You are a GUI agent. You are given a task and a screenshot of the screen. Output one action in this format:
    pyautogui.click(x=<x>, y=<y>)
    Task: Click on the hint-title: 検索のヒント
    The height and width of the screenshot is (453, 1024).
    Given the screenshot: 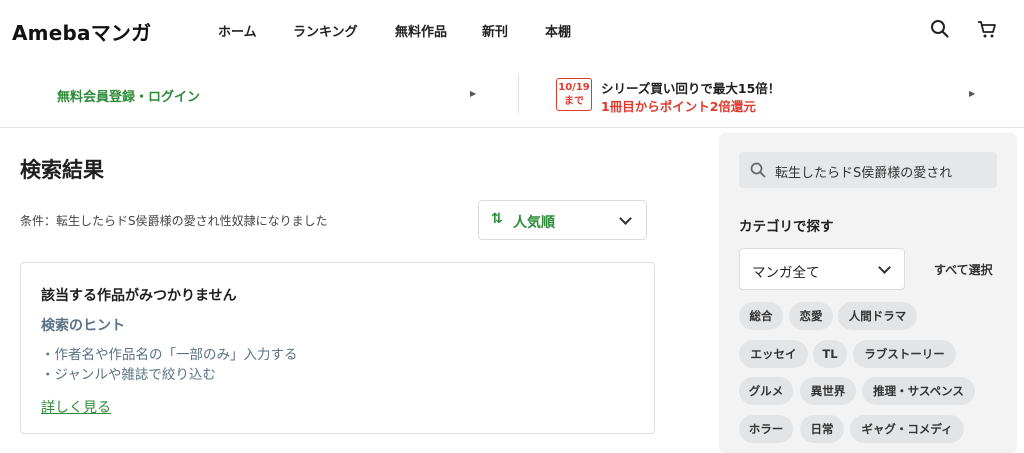 What is the action you would take?
    pyautogui.click(x=83, y=326)
    